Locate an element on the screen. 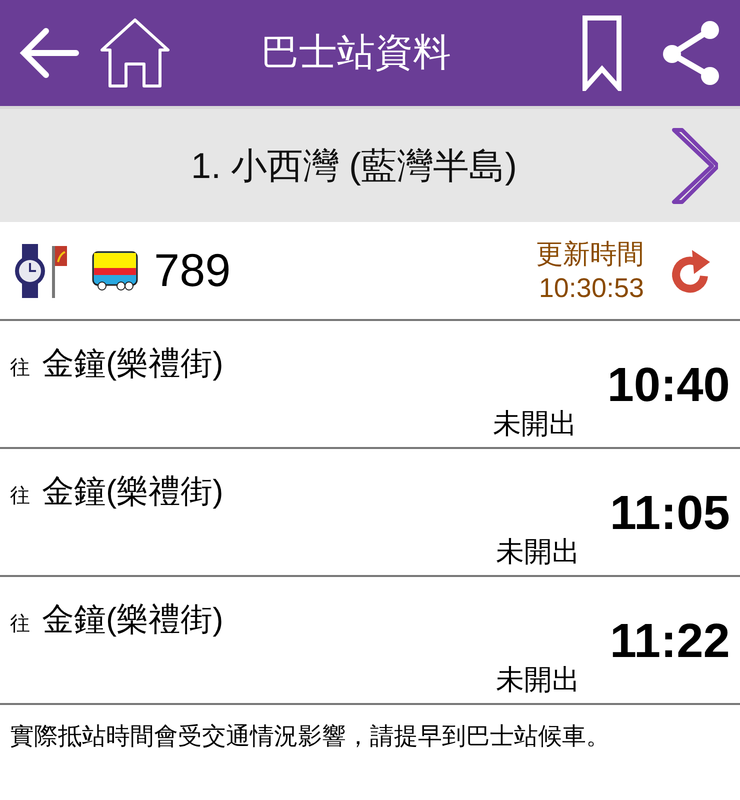 This screenshot has height=800, width=740. update-label: 更新時間 is located at coordinates (590, 254).